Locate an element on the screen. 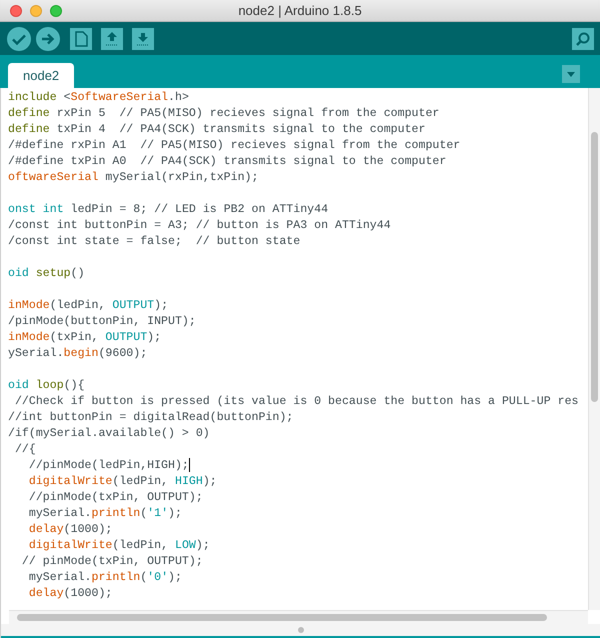 This screenshot has height=638, width=600. horizontal-scrollbar is located at coordinates (298, 617).